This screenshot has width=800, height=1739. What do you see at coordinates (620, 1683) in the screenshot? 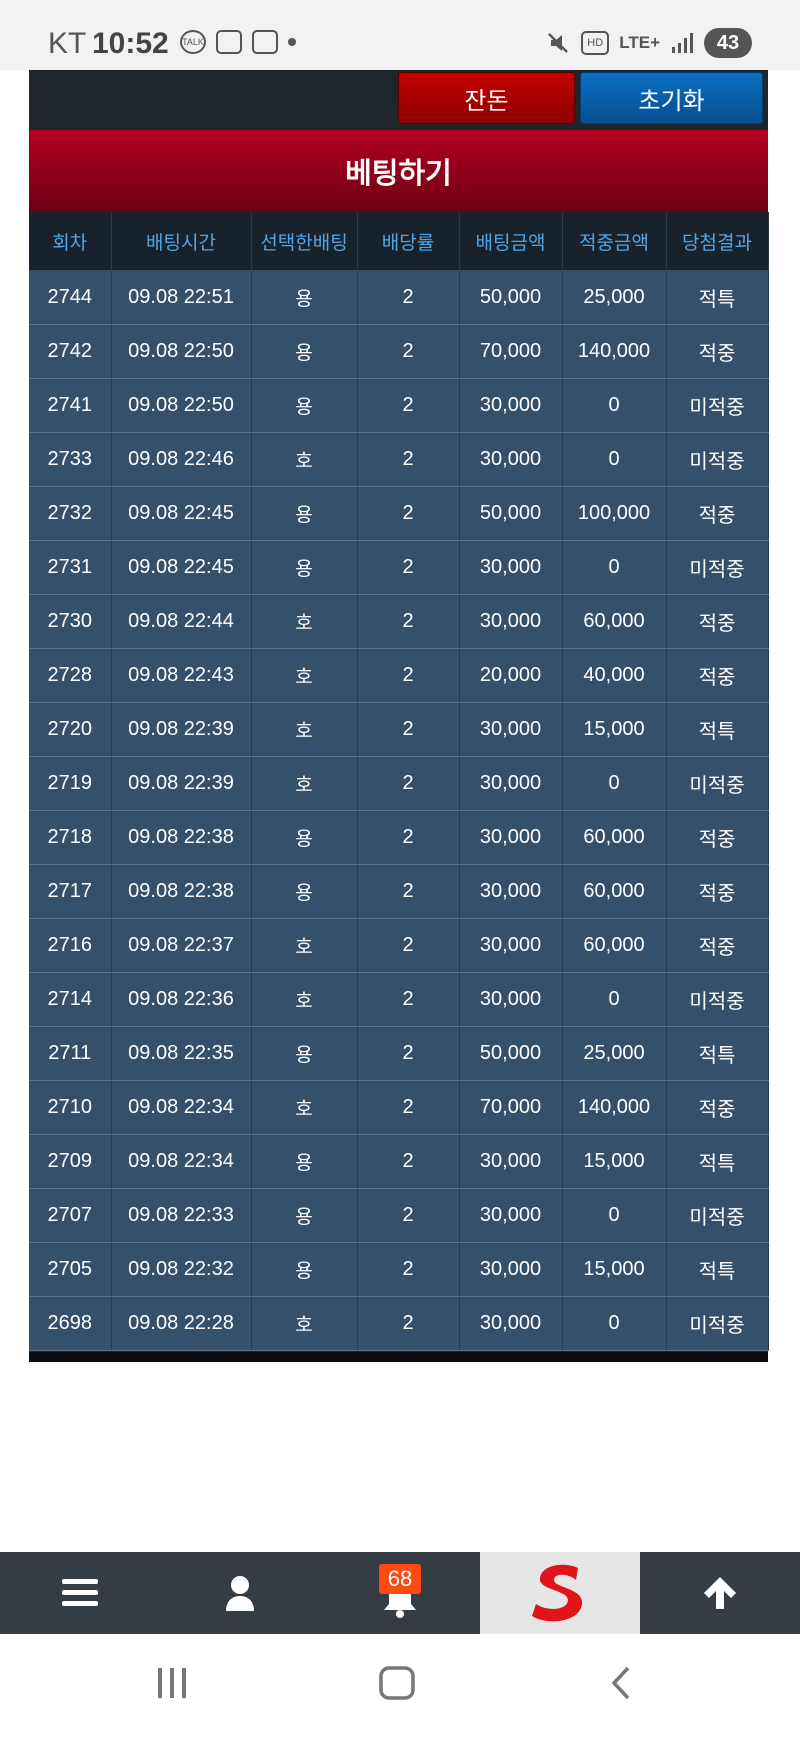
I see `back-icon` at bounding box center [620, 1683].